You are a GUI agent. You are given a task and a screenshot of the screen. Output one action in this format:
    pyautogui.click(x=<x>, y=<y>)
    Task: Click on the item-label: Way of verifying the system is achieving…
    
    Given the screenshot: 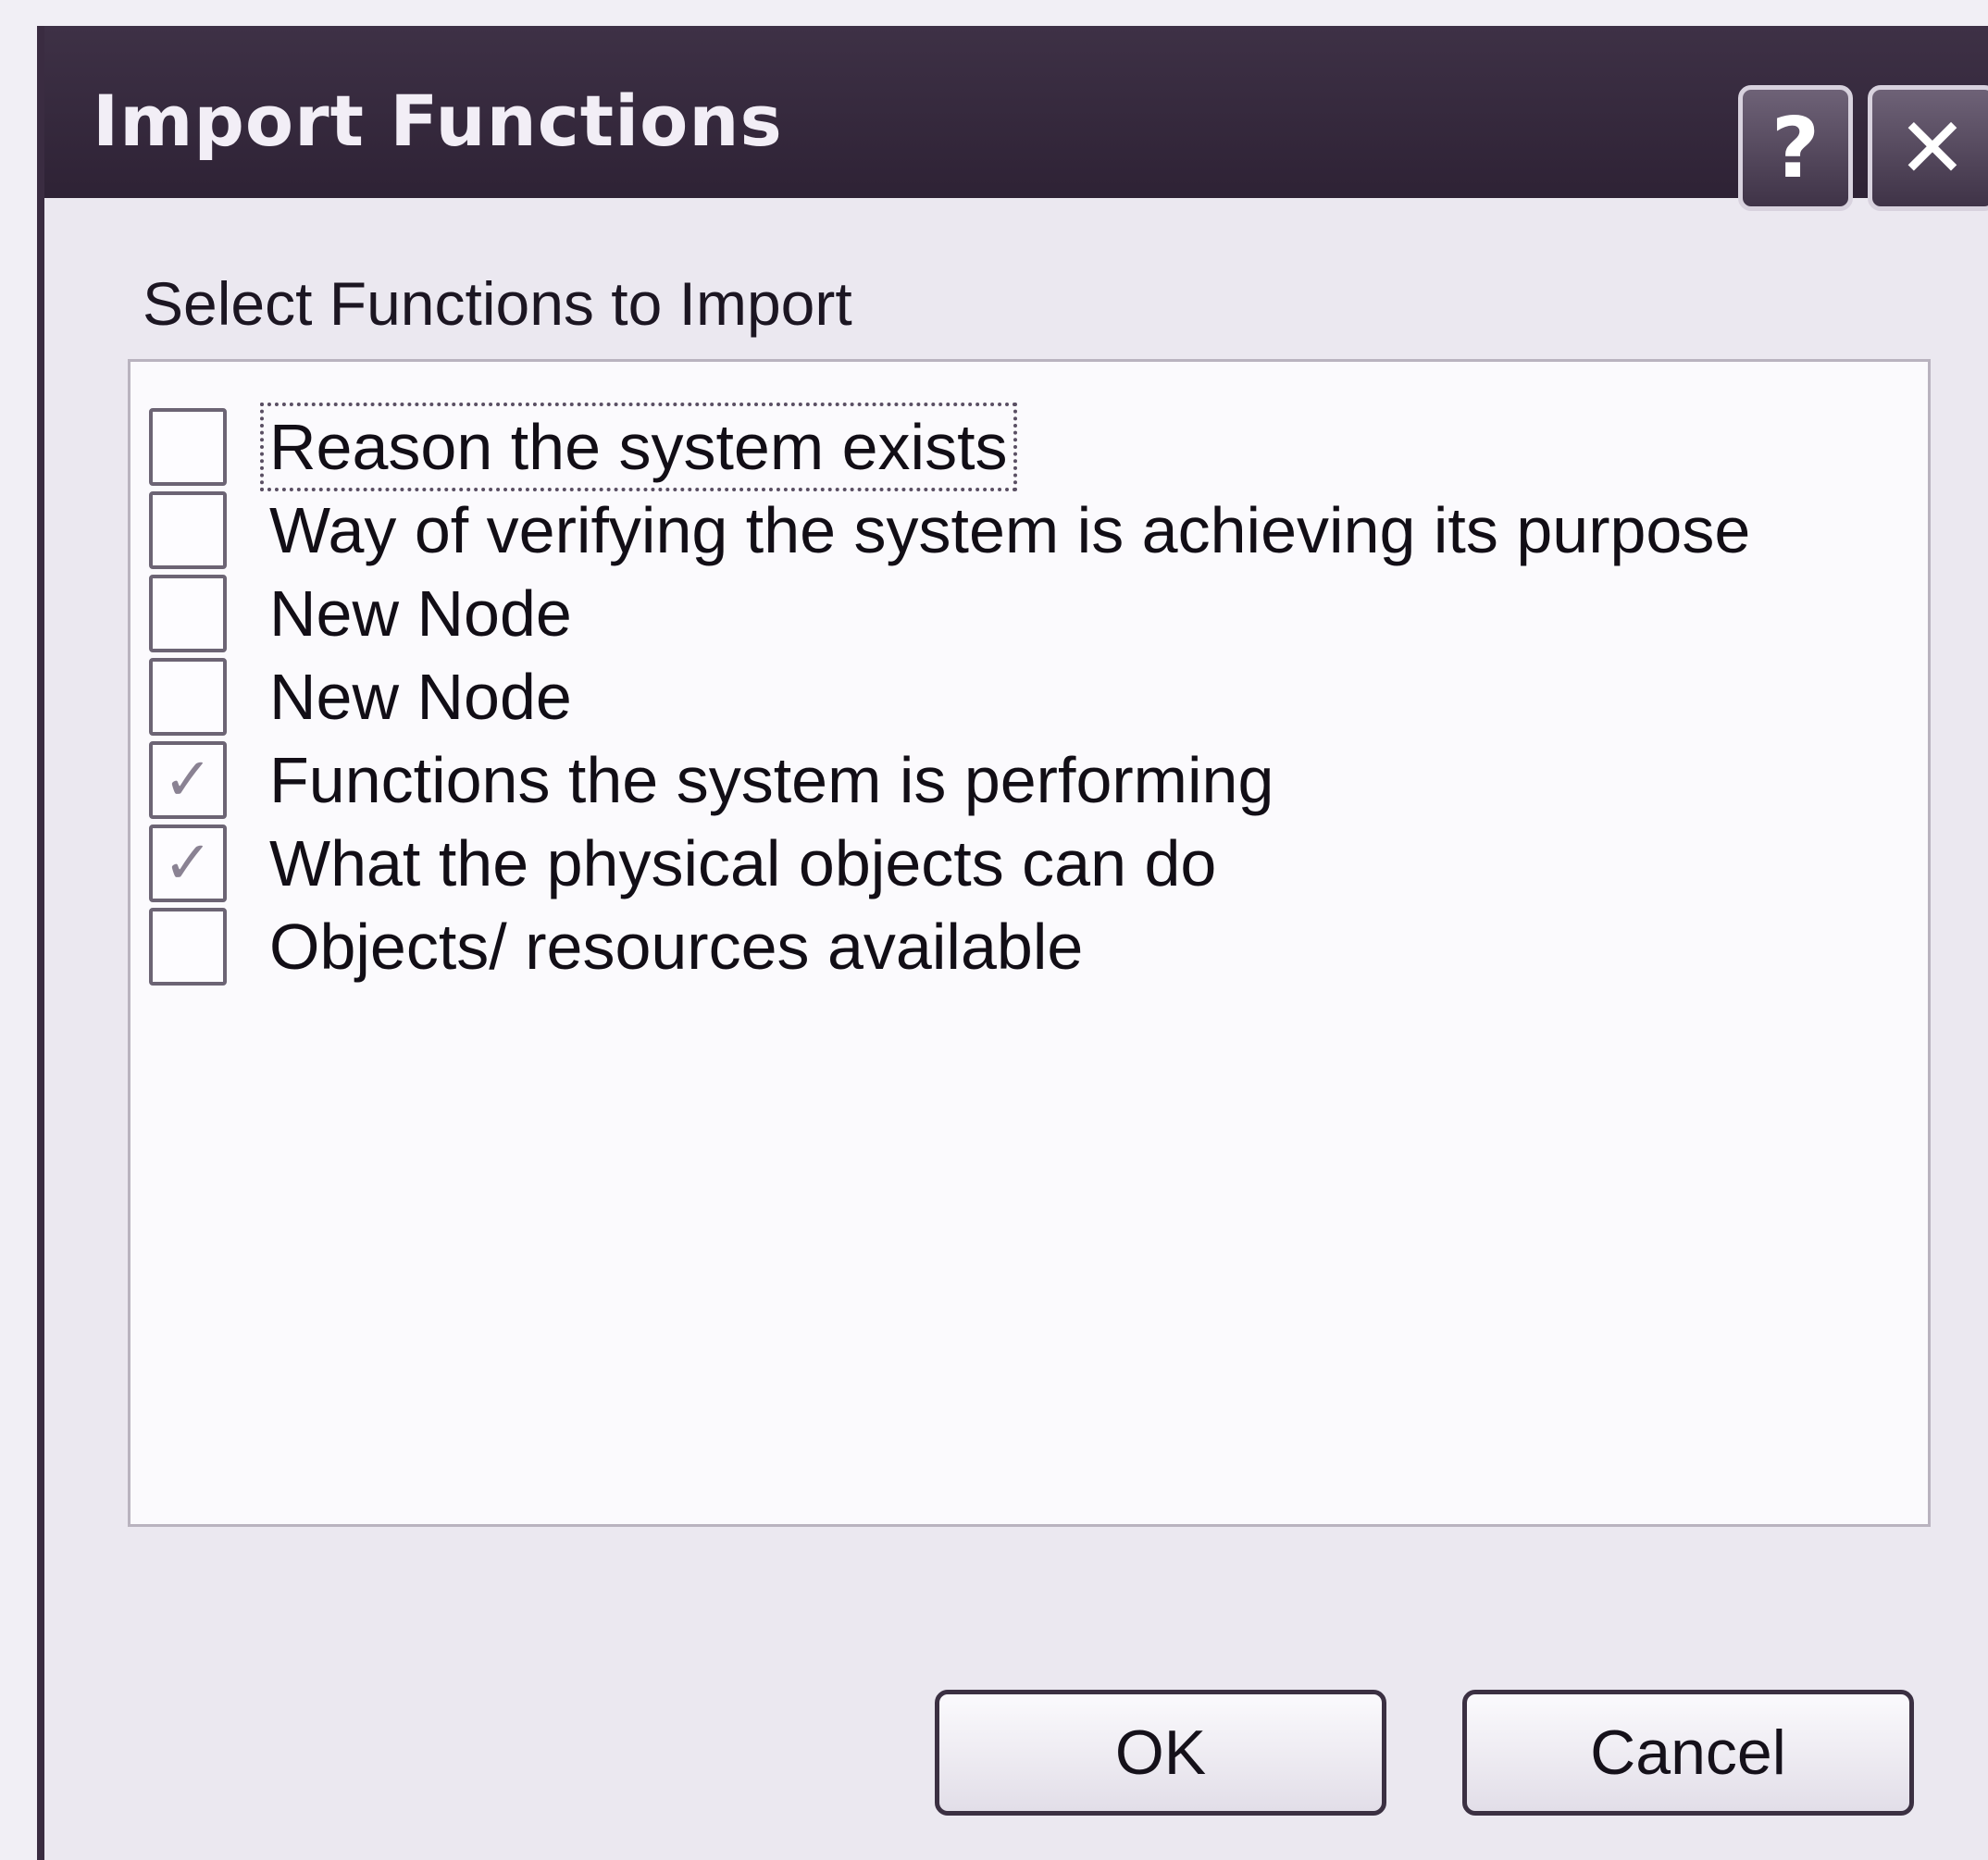 What is the action you would take?
    pyautogui.click(x=1010, y=530)
    